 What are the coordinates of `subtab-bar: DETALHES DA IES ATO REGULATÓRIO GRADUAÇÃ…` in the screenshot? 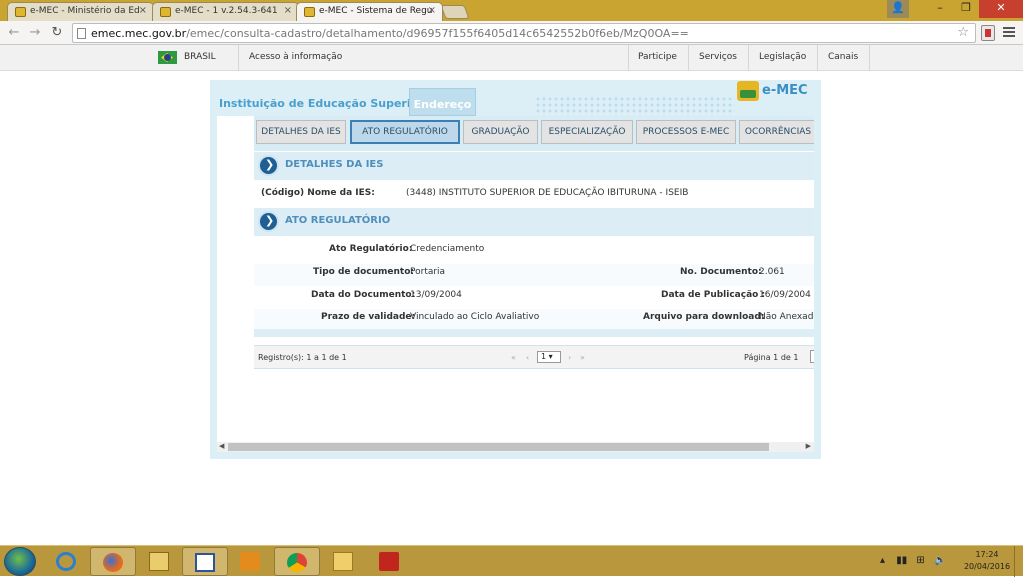 It's located at (534, 133).